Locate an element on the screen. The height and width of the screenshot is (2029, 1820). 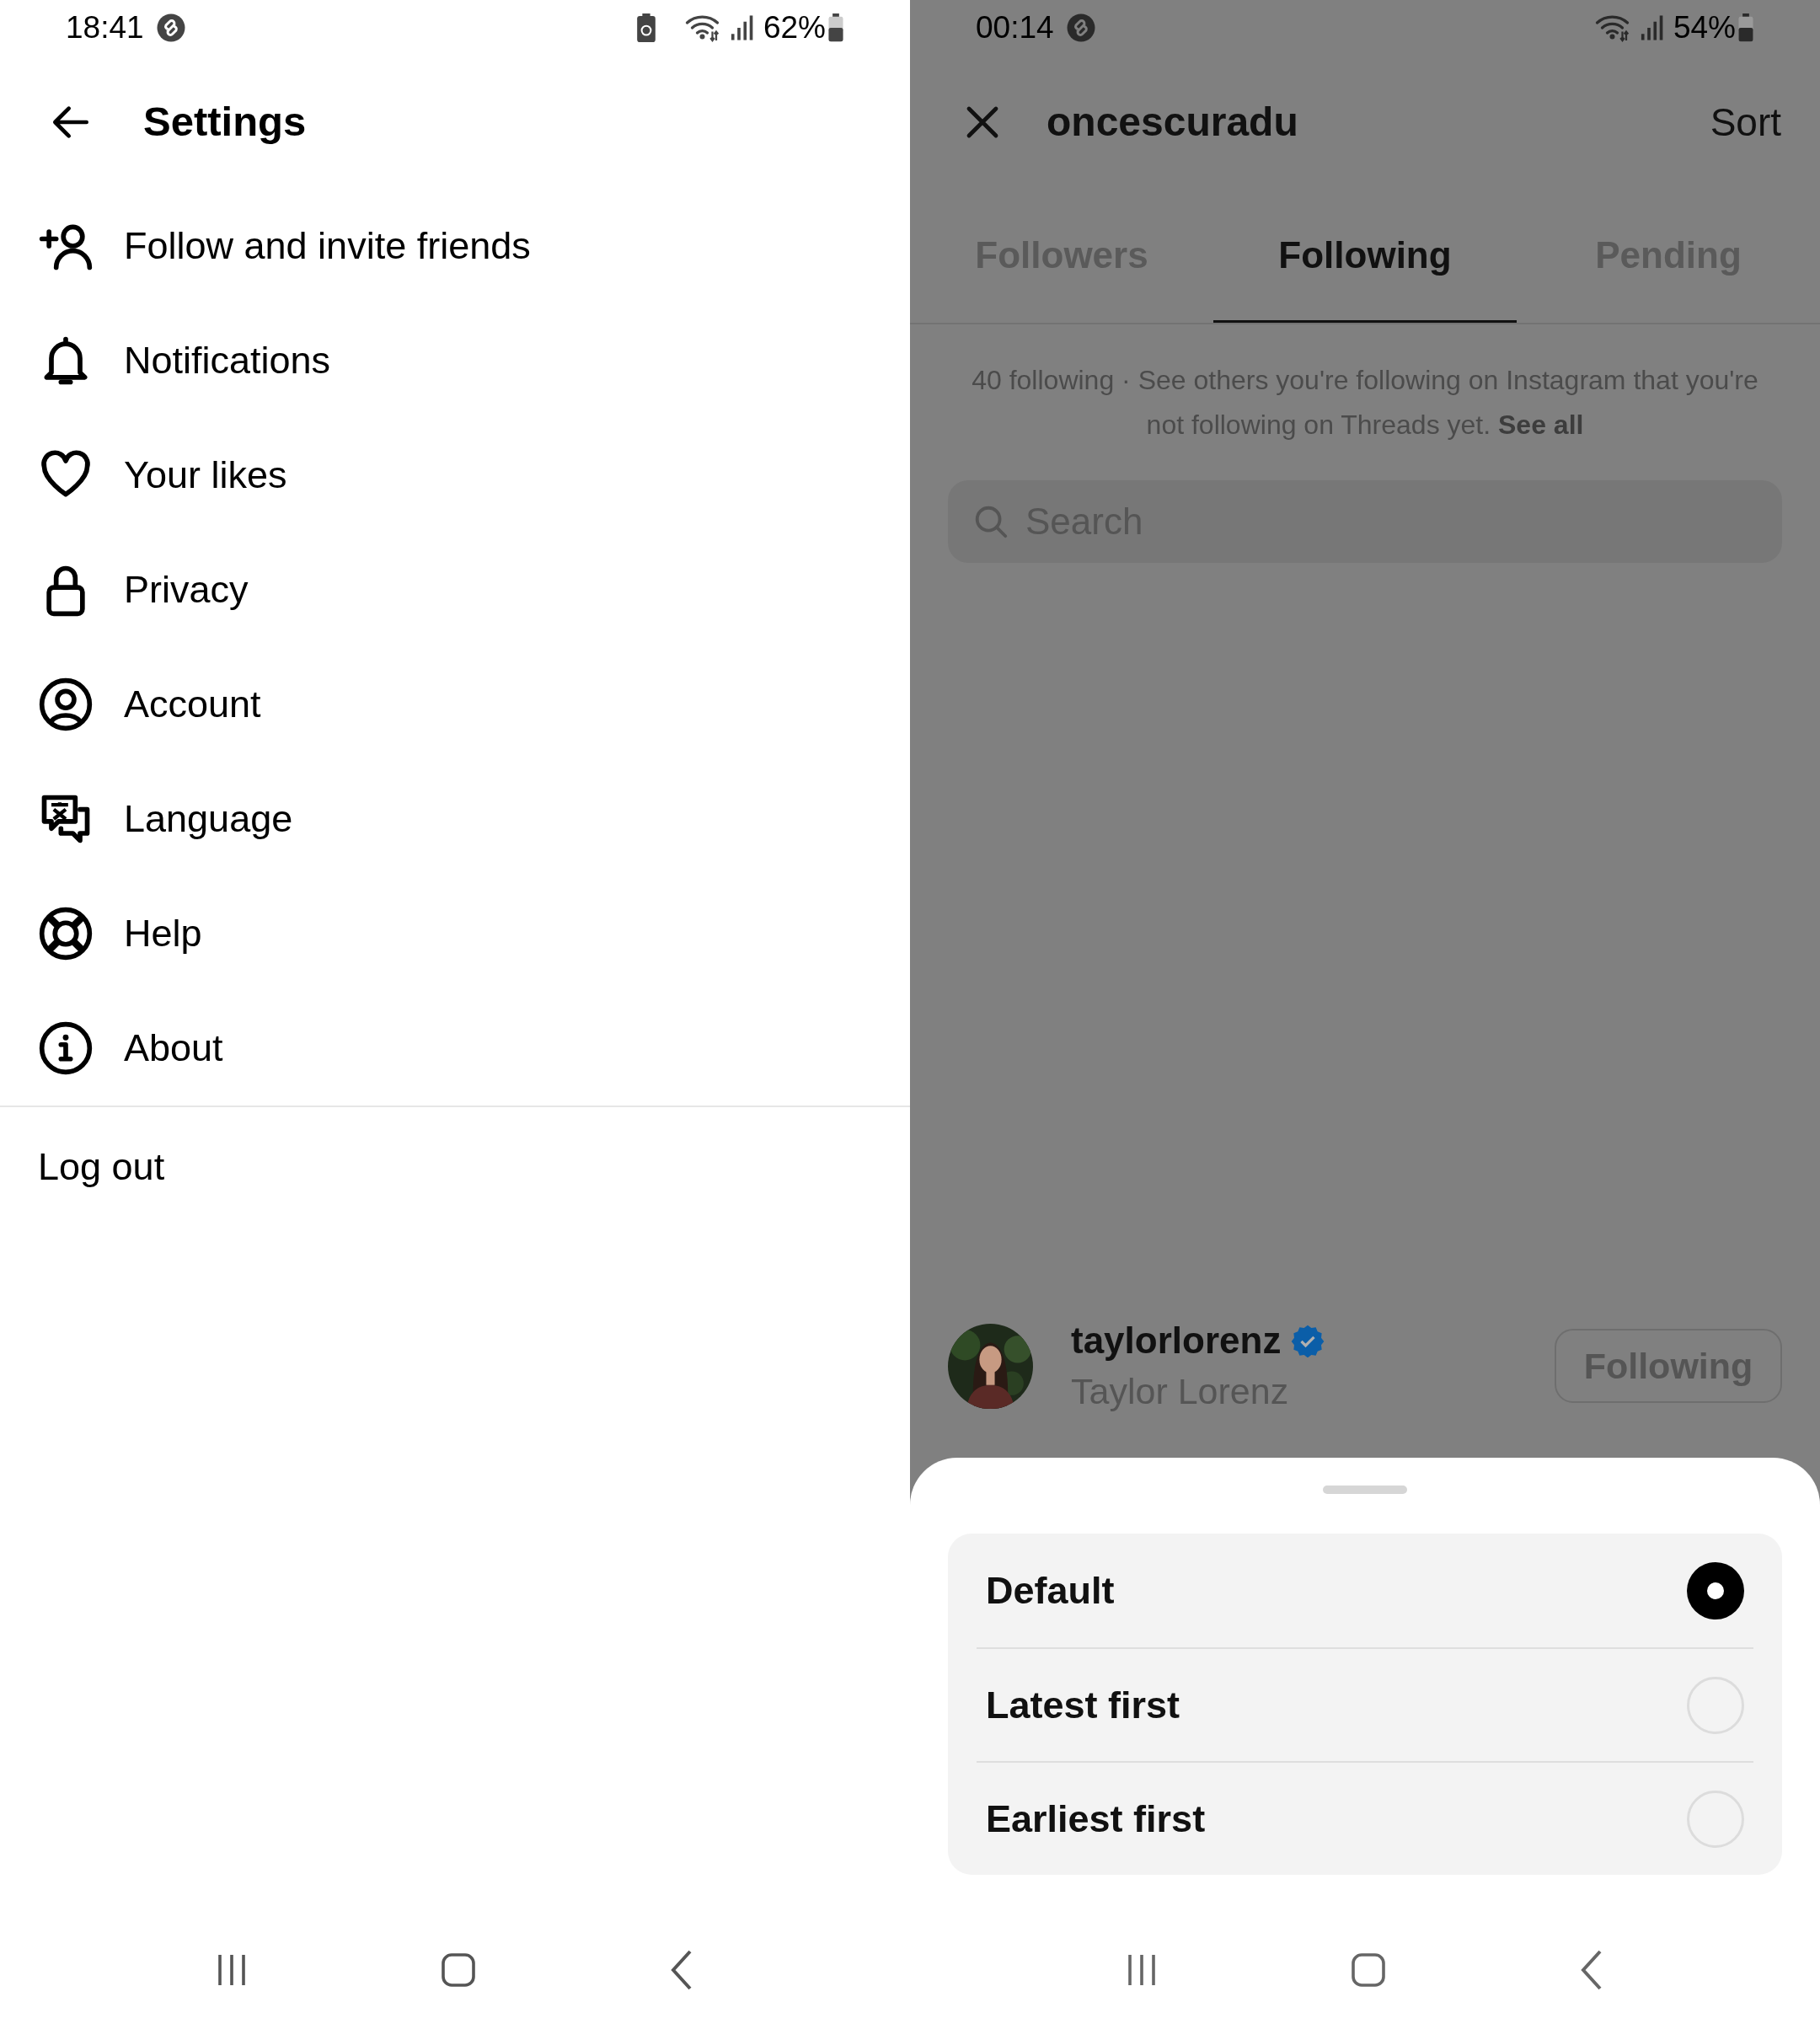
option-label: Default is located at coordinates (1050, 1591).